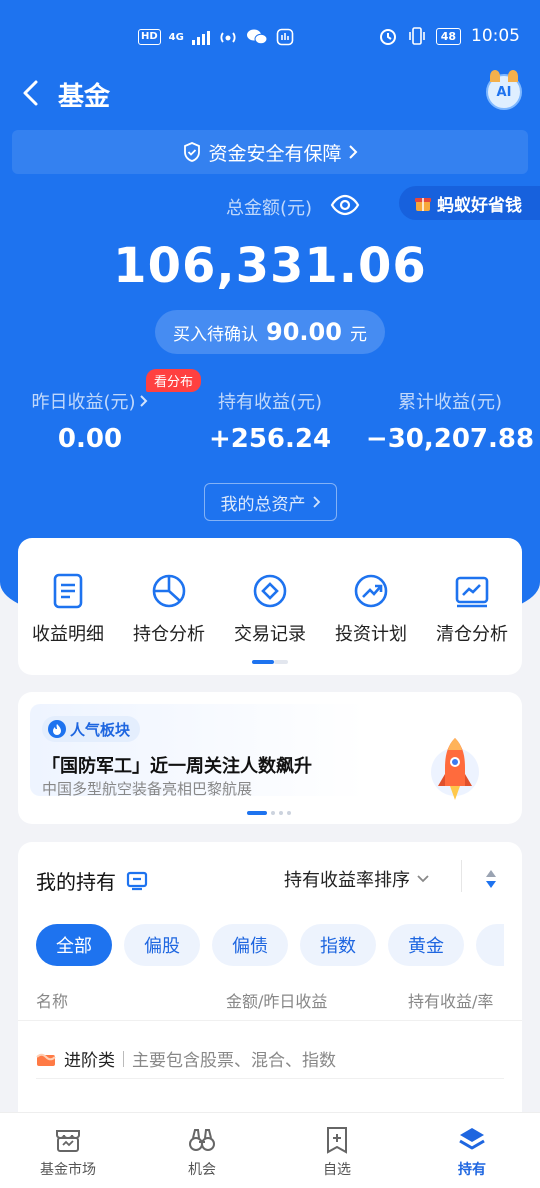 This screenshot has height=1188, width=540. Describe the element at coordinates (513, 76) in the screenshot. I see `ai-ear-right` at that location.